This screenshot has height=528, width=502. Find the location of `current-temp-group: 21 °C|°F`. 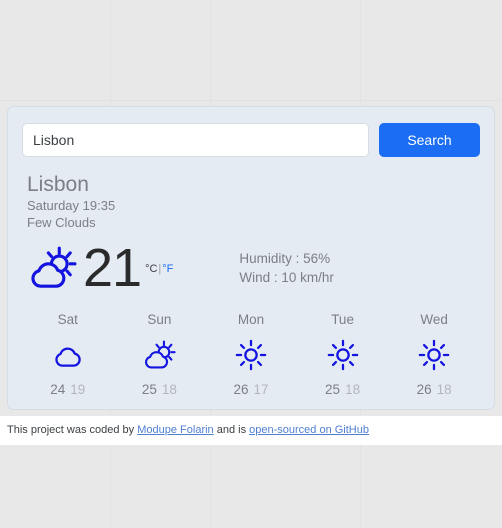

current-temp-group: 21 °C|°F is located at coordinates (100, 268).